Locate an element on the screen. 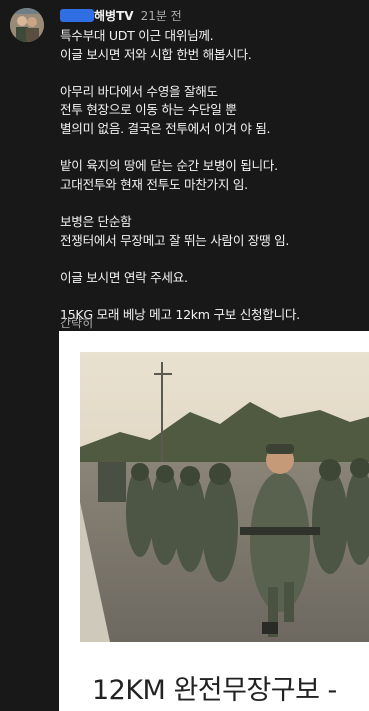 The width and height of the screenshot is (369, 711). comment-line: 특수부대 UDT 이근 대위님께. is located at coordinates (137, 35).